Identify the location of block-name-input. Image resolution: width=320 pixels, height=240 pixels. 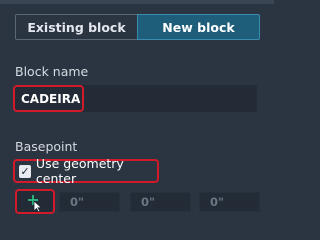
(48, 98).